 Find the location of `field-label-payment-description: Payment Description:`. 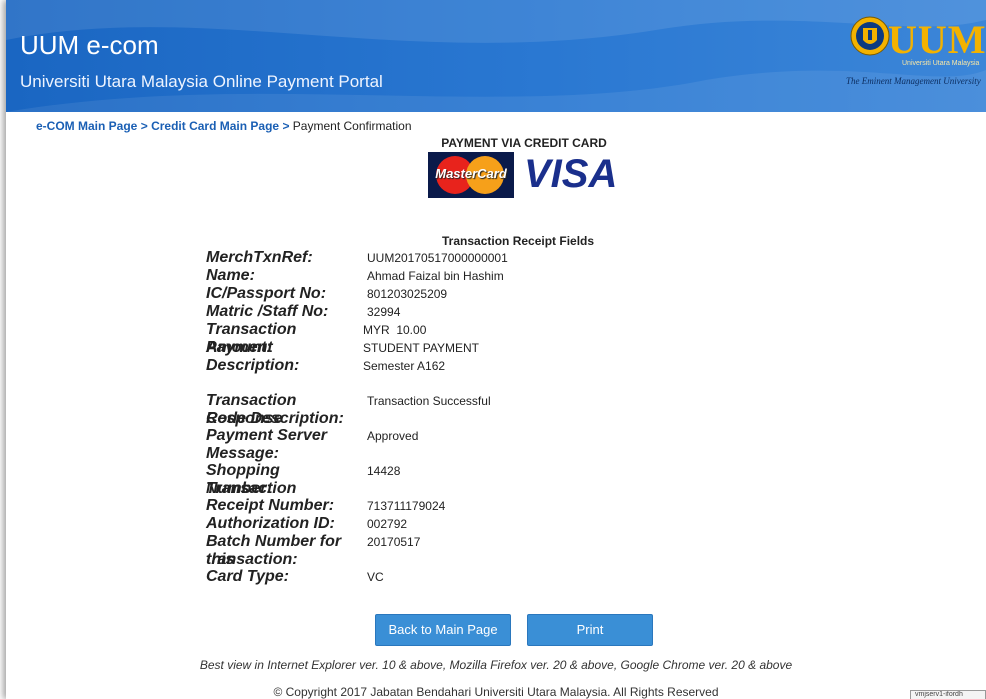

field-label-payment-description: Payment Description: is located at coordinates (253, 356).